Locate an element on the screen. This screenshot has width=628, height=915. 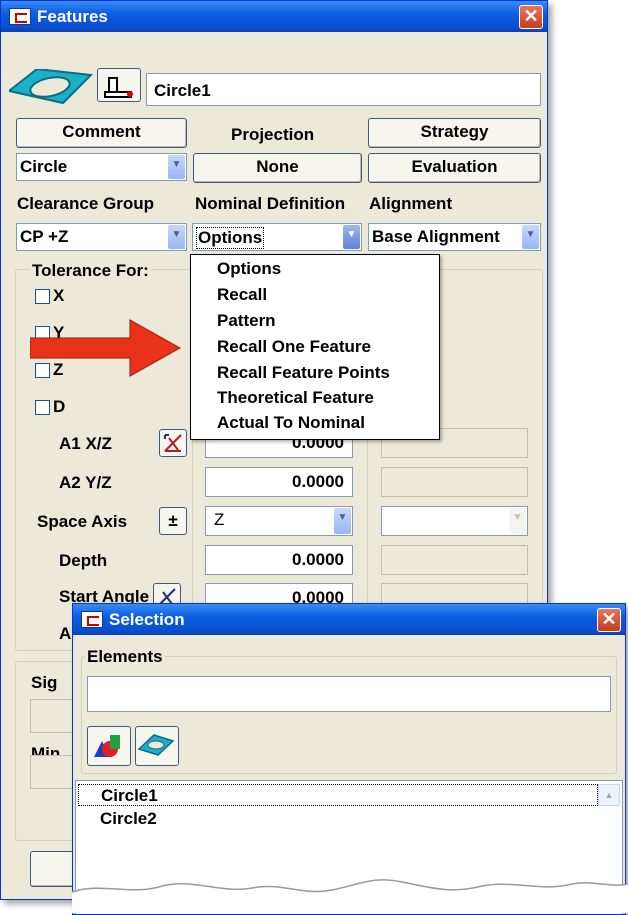
circle-shape-button is located at coordinates (157, 746).